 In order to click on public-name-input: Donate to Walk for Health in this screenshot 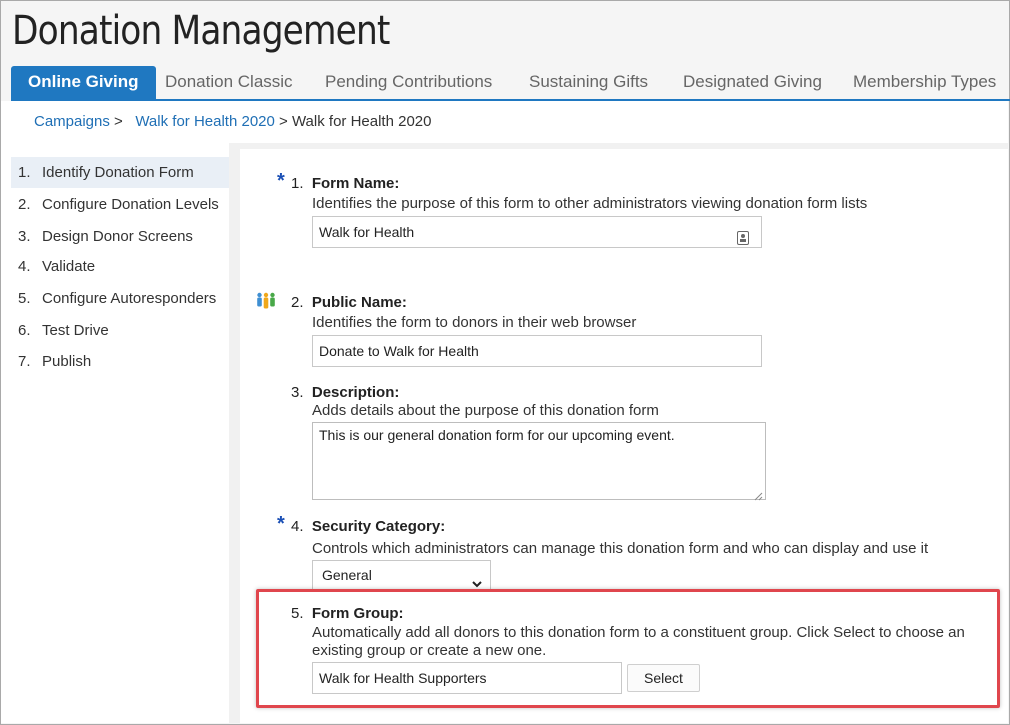, I will do `click(537, 351)`.